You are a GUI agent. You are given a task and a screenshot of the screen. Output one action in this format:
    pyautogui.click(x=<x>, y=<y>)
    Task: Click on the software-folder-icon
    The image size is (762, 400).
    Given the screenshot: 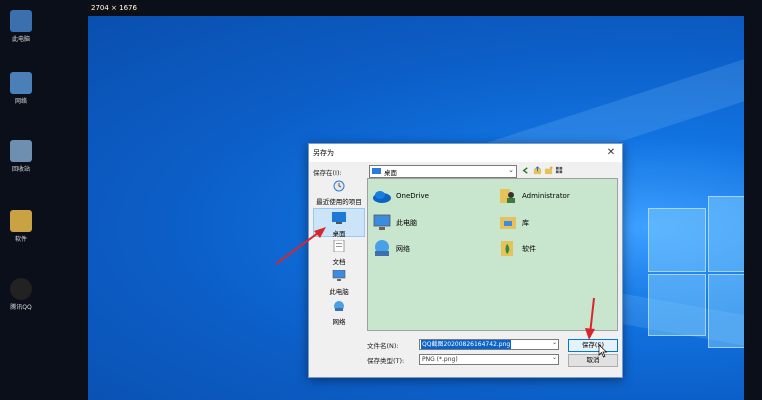 What is the action you would take?
    pyautogui.click(x=507, y=248)
    